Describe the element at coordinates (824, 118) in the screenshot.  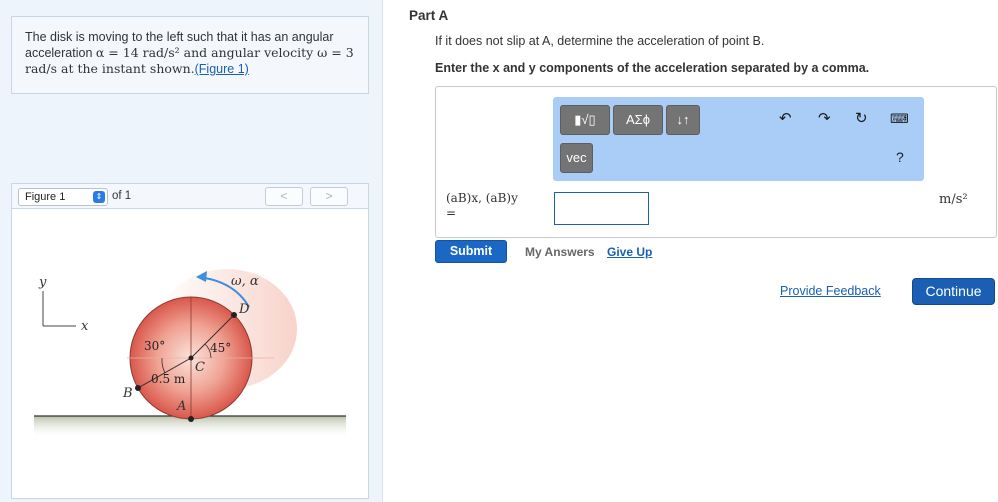
I see `redo-icon: ↷` at that location.